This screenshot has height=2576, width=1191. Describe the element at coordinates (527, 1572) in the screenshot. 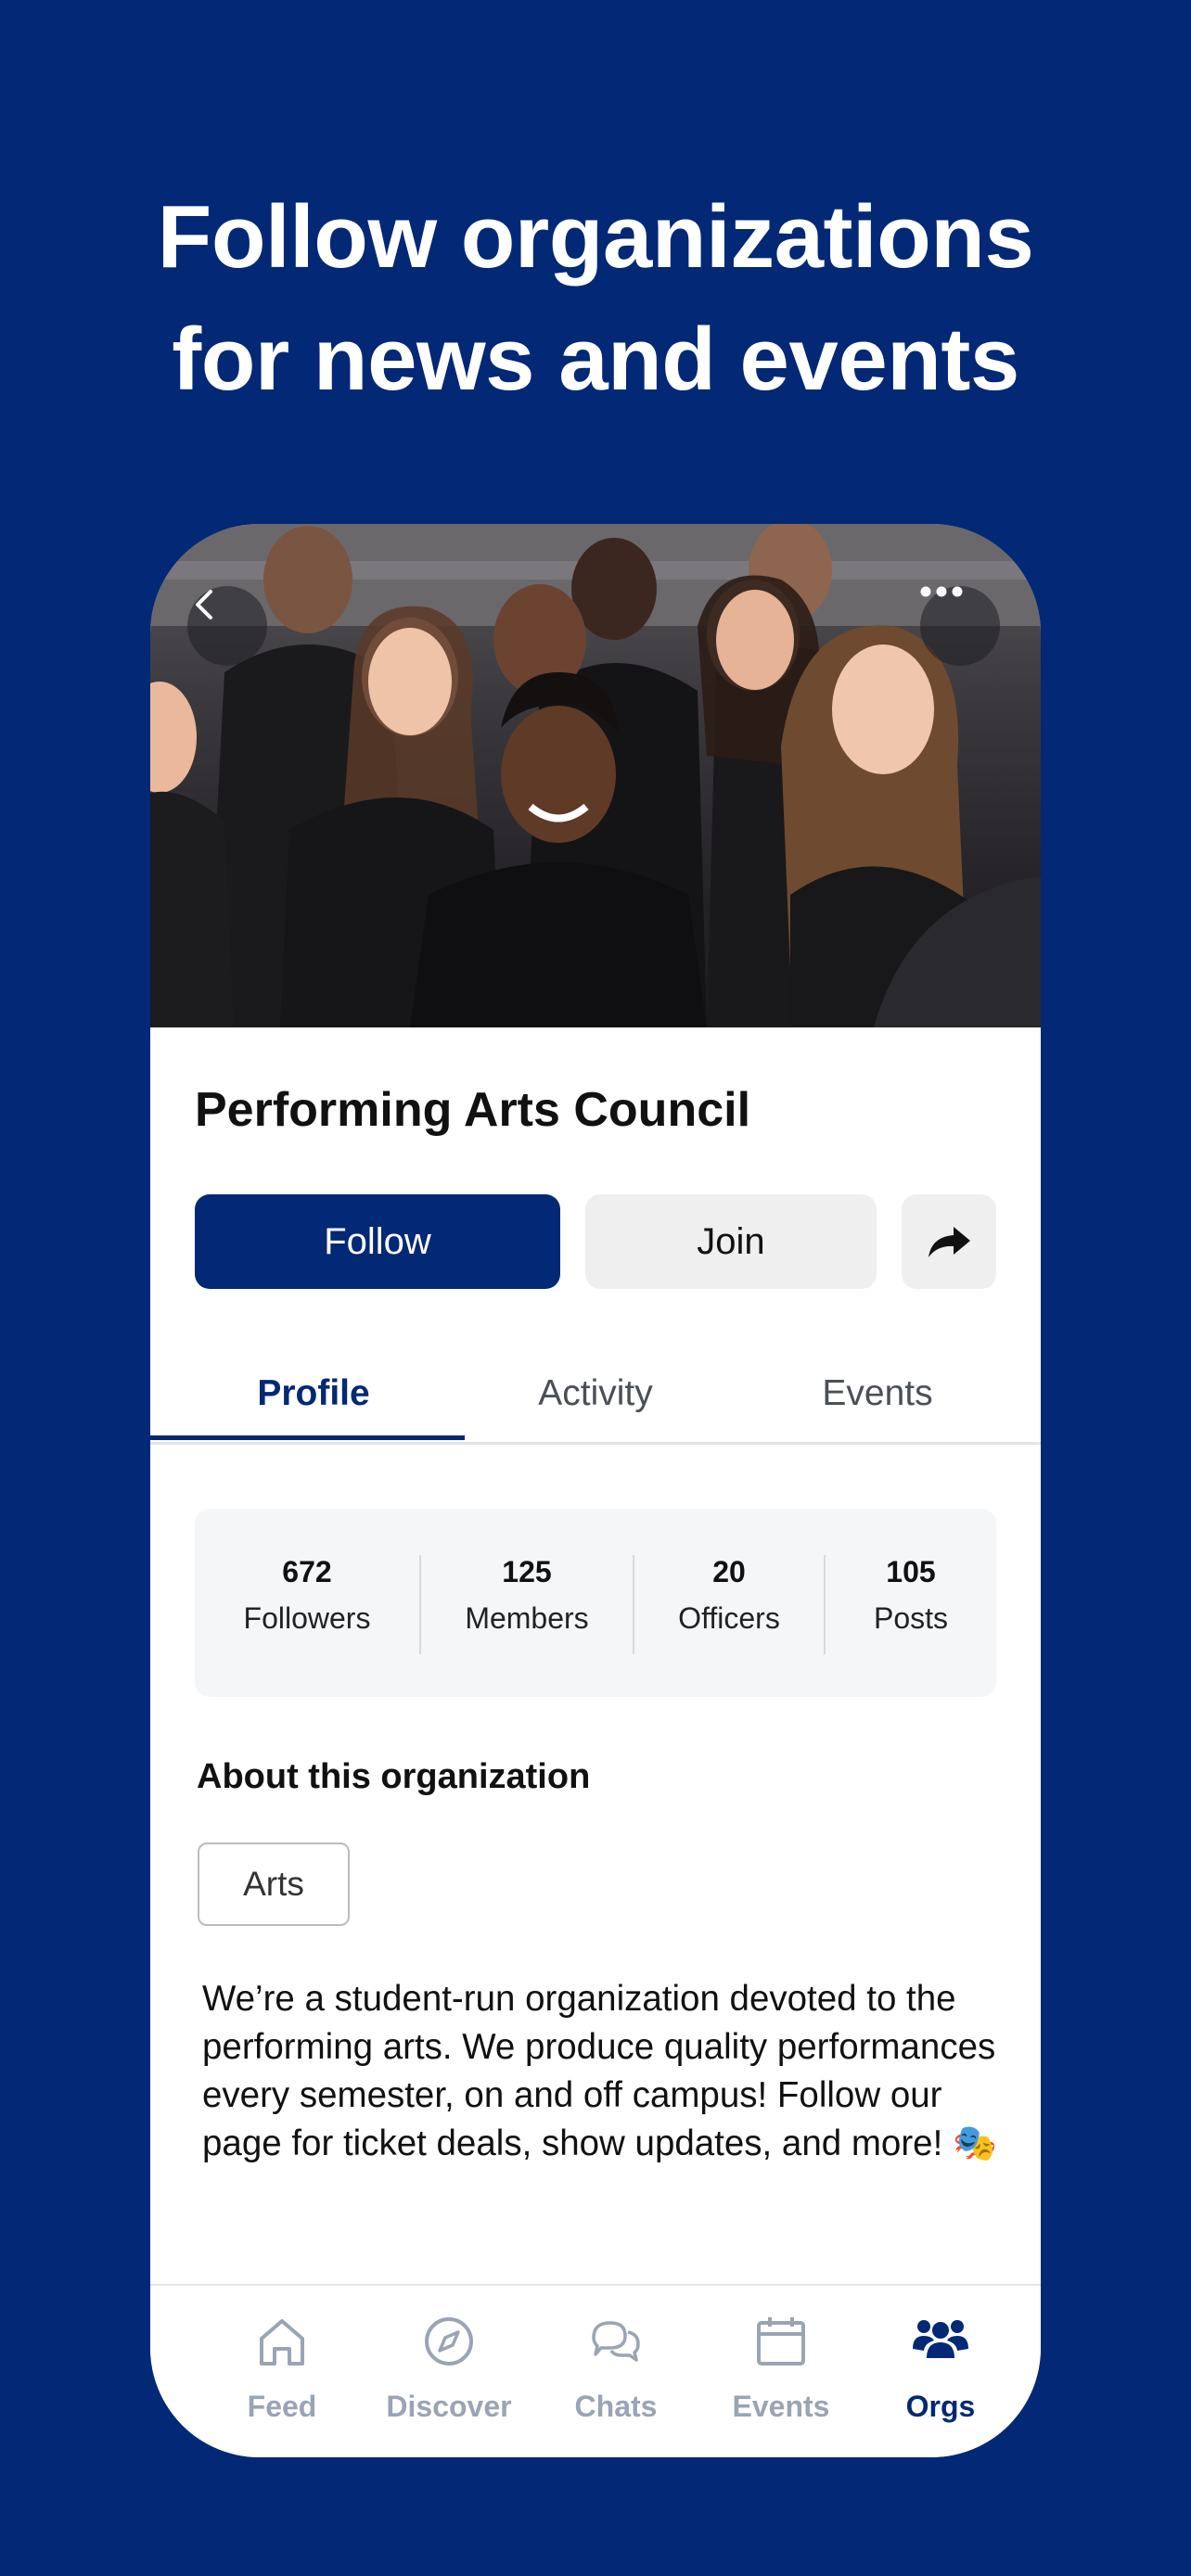

I see `stat-value: 125` at that location.